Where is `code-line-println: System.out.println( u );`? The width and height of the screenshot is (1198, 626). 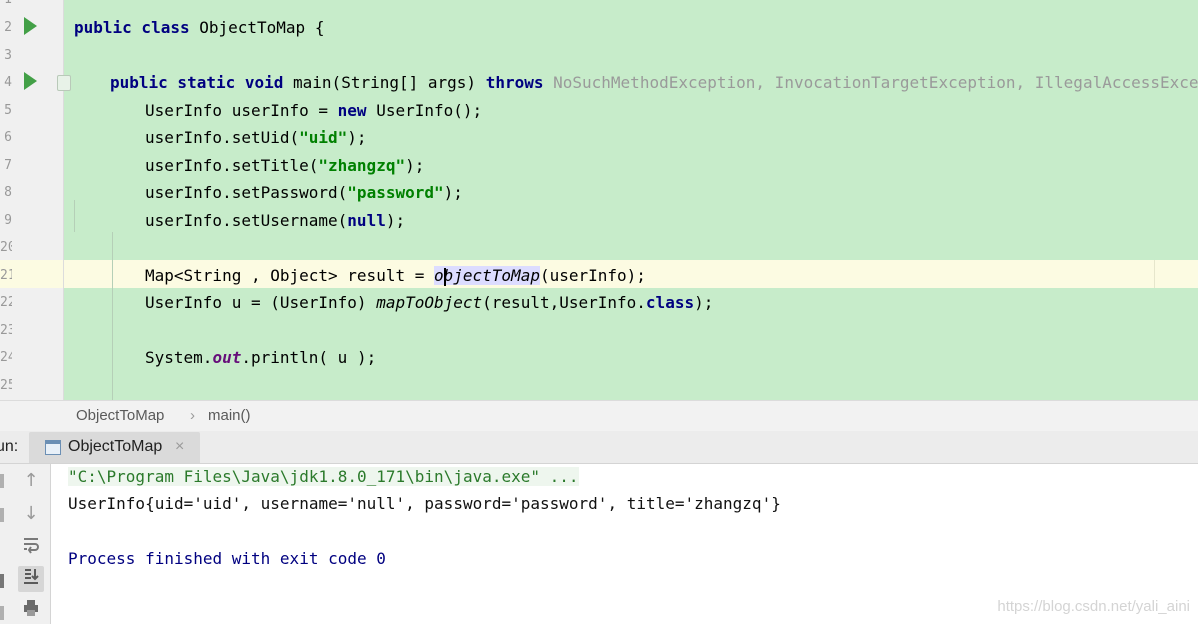
code-line-println: System.out.println( u ); is located at coordinates (260, 357).